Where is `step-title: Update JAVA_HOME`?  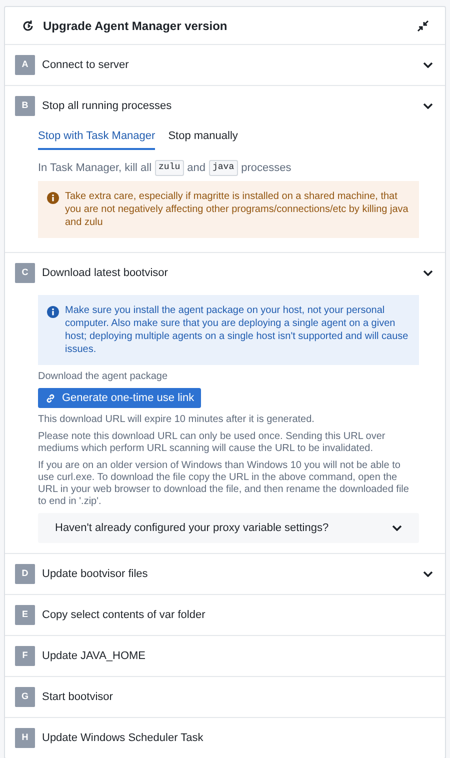 step-title: Update JAVA_HOME is located at coordinates (94, 656).